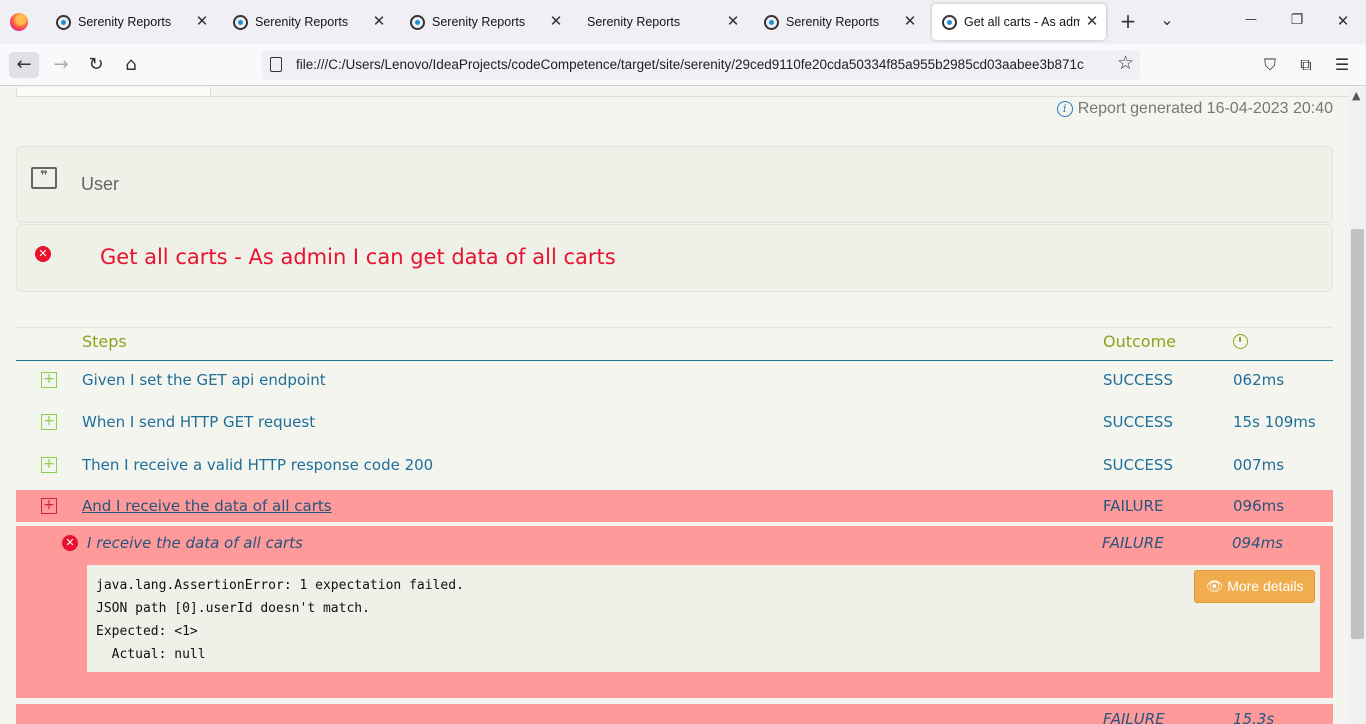  Describe the element at coordinates (1297, 20) in the screenshot. I see `restore-window-button: ❐` at that location.